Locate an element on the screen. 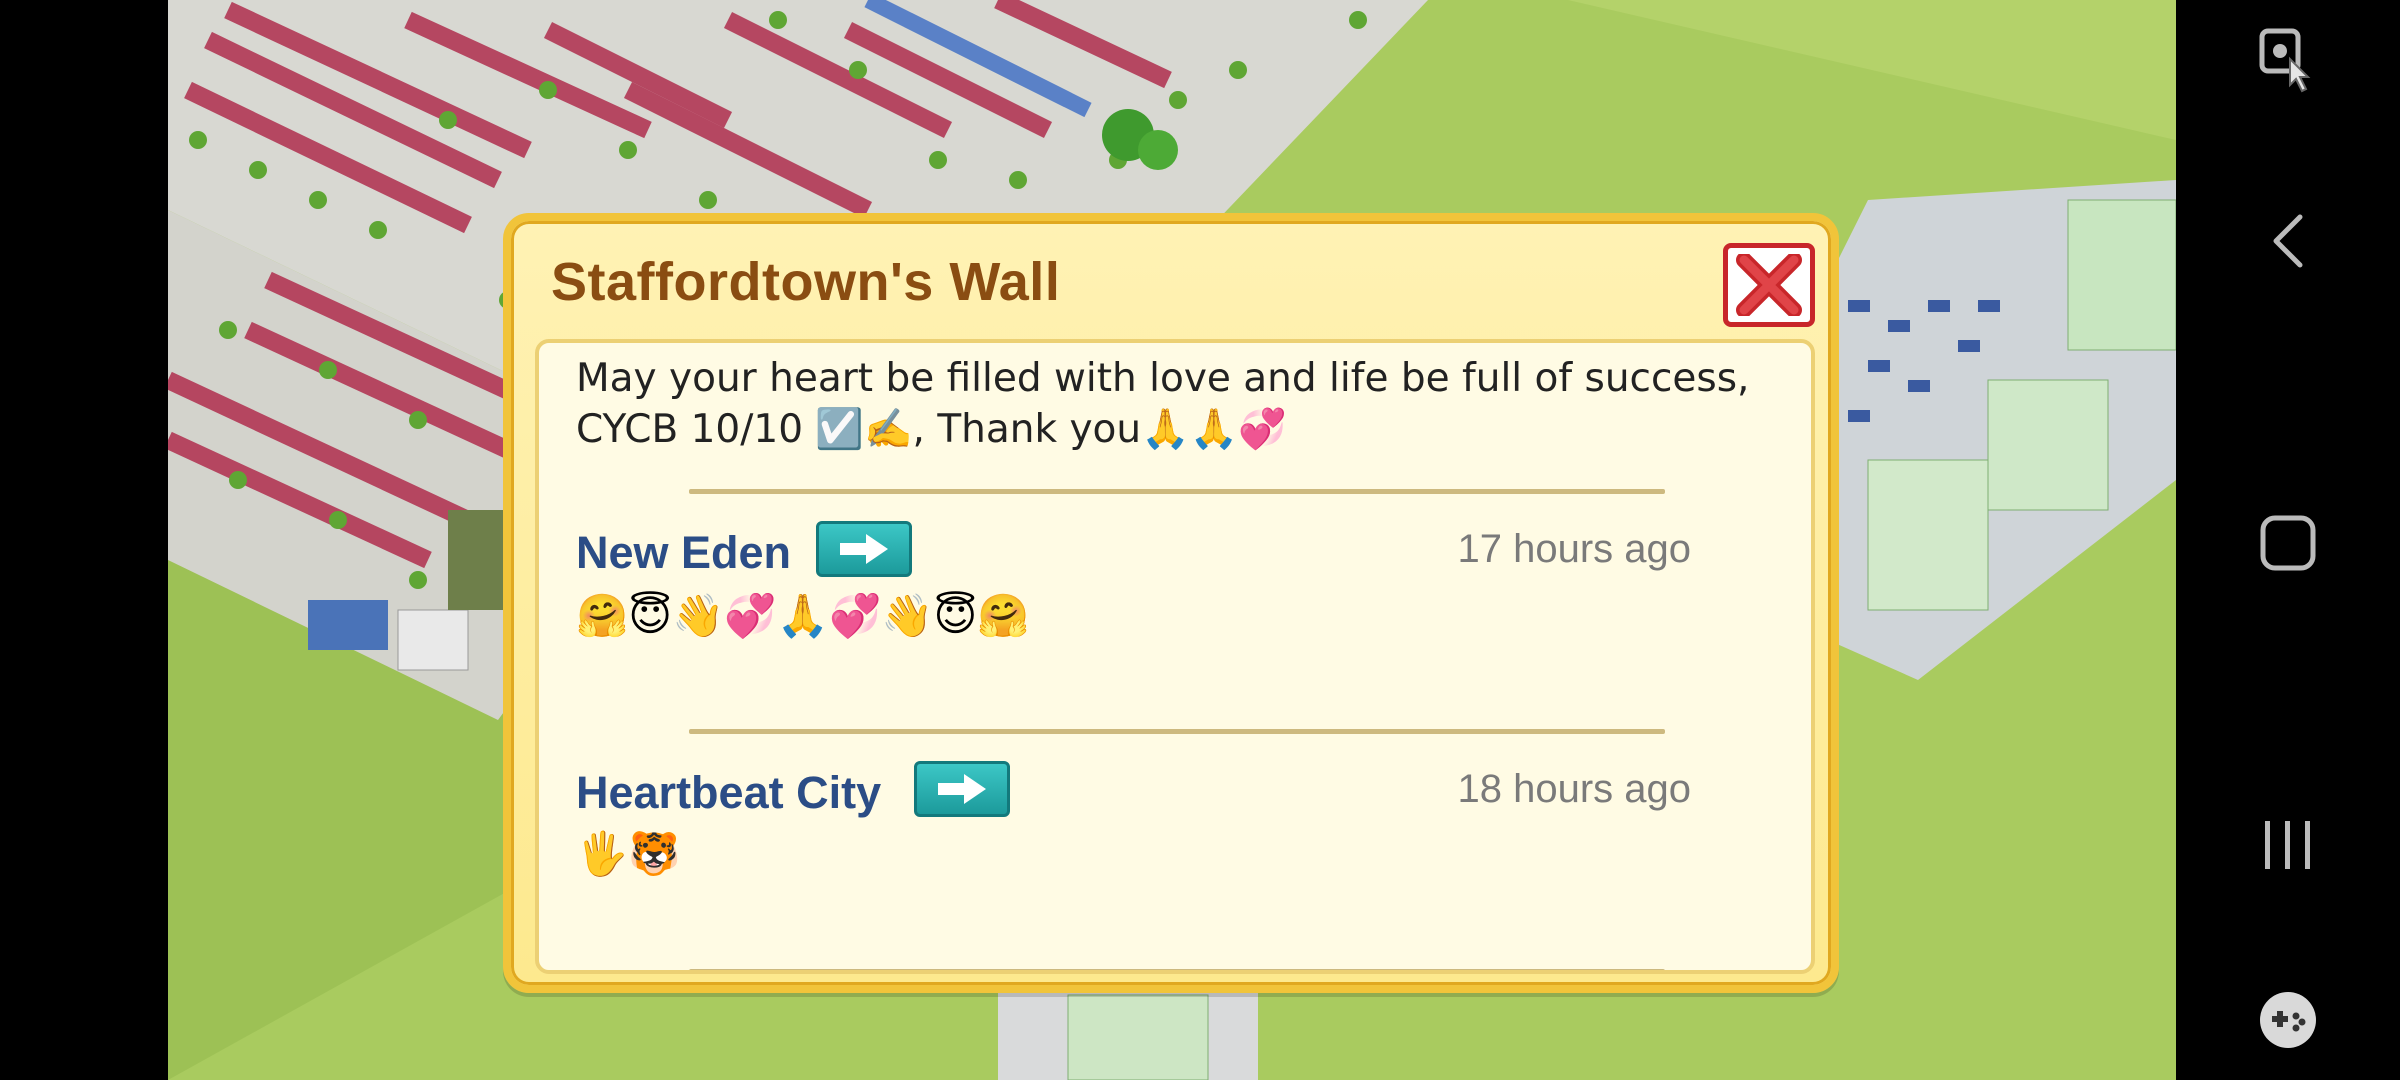 The image size is (2400, 1080). recents-icon is located at coordinates (2287, 845).